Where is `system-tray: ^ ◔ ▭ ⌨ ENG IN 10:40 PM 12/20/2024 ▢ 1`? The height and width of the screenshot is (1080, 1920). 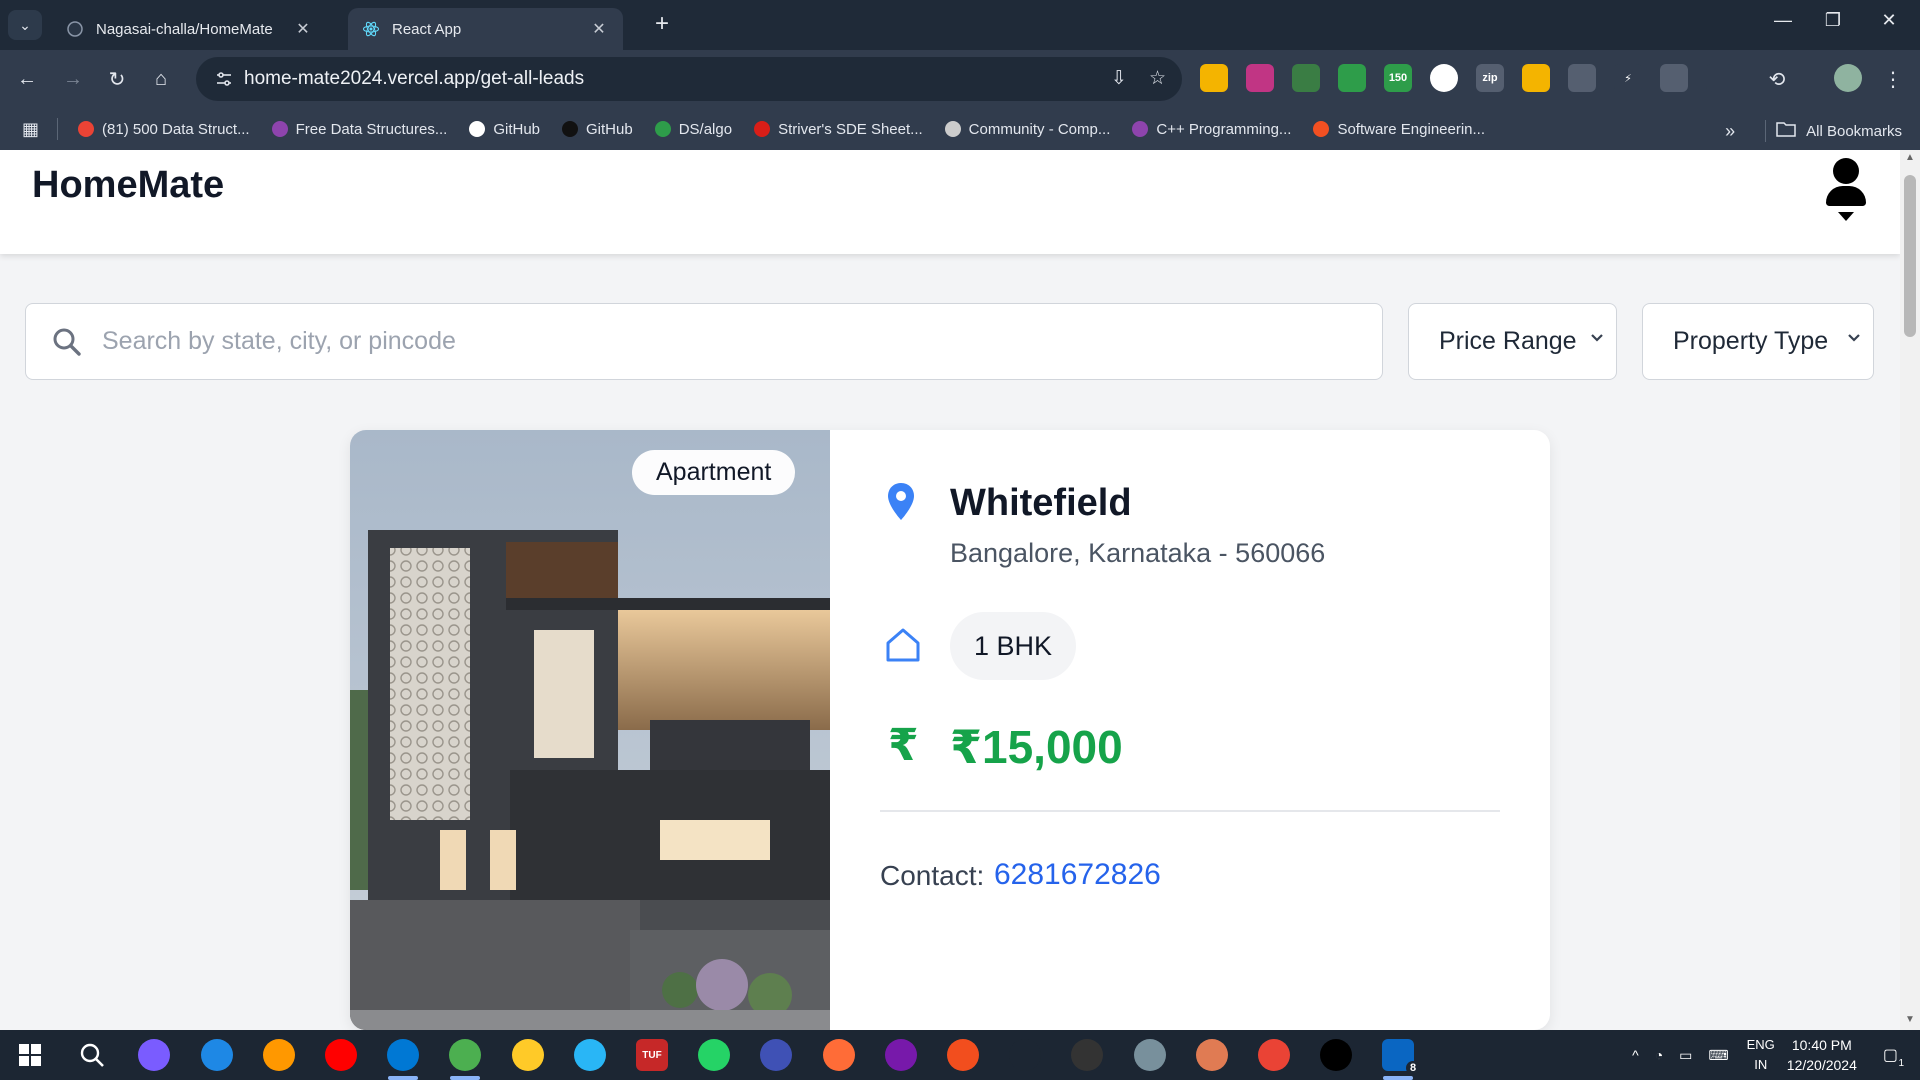
system-tray: ^ ◔ ▭ ⌨ ENG IN 10:40 PM 12/20/2024 ▢ 1 is located at coordinates (1776, 1055).